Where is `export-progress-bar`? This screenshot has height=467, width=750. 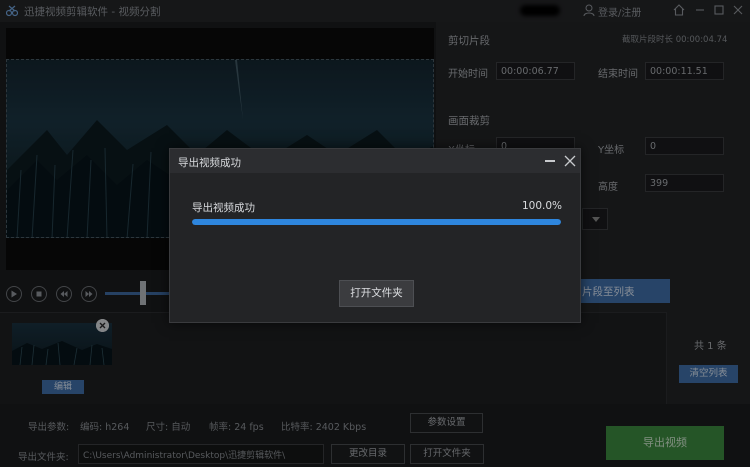
export-progress-bar is located at coordinates (376, 222).